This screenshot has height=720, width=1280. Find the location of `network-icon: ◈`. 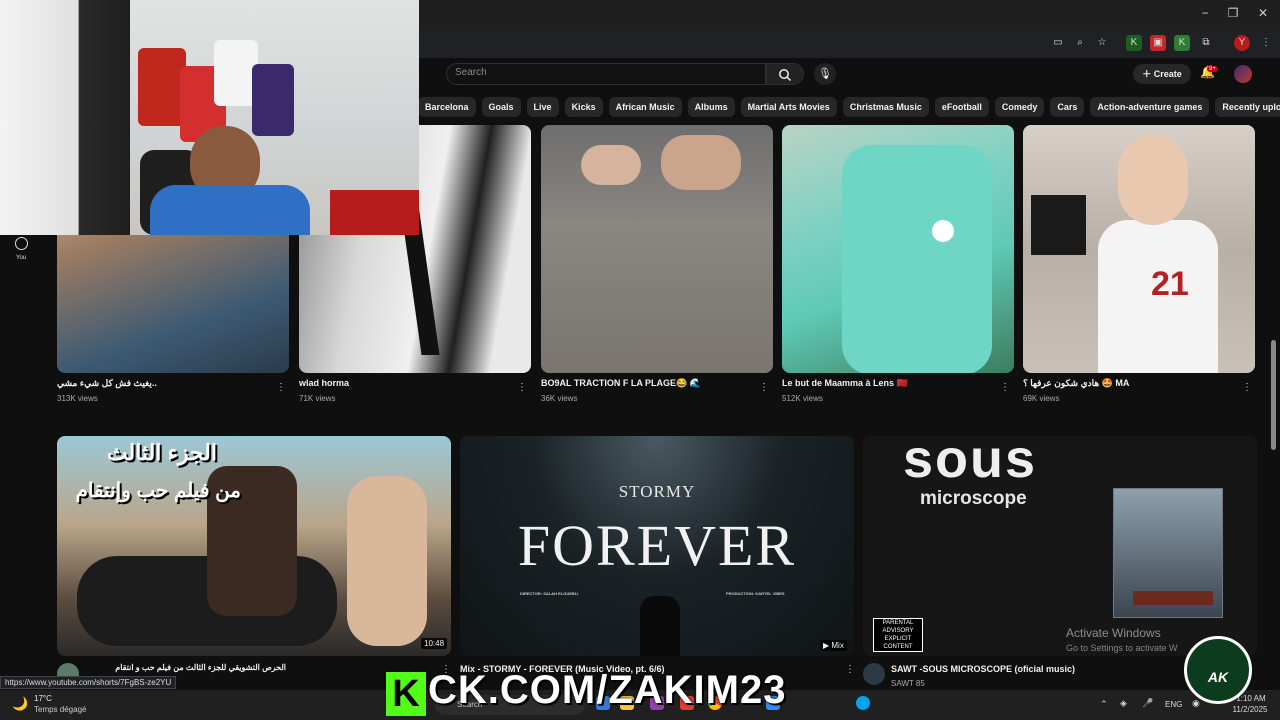

network-icon: ◈ is located at coordinates (1123, 703).